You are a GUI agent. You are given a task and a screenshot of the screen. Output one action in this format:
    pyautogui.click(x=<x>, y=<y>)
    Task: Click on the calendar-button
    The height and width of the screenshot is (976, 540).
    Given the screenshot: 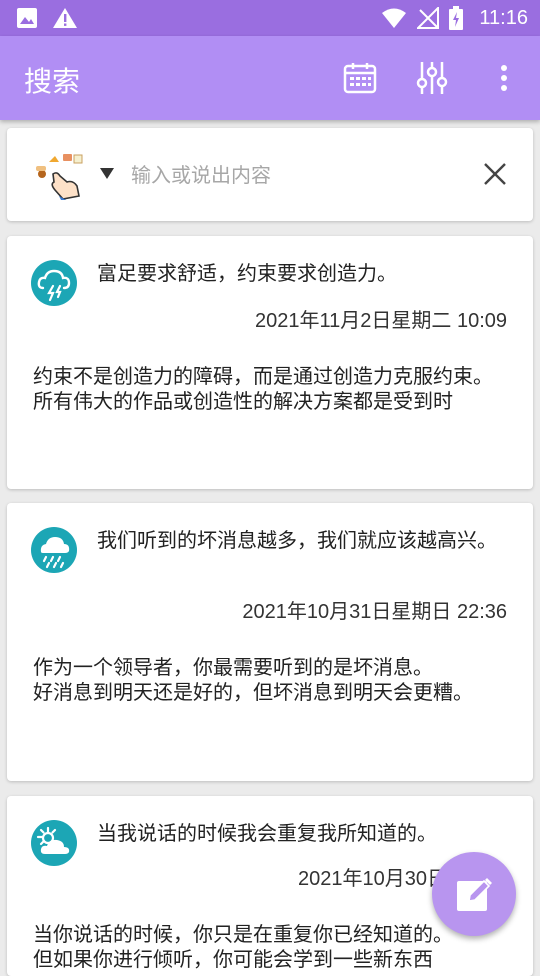 What is the action you would take?
    pyautogui.click(x=360, y=78)
    